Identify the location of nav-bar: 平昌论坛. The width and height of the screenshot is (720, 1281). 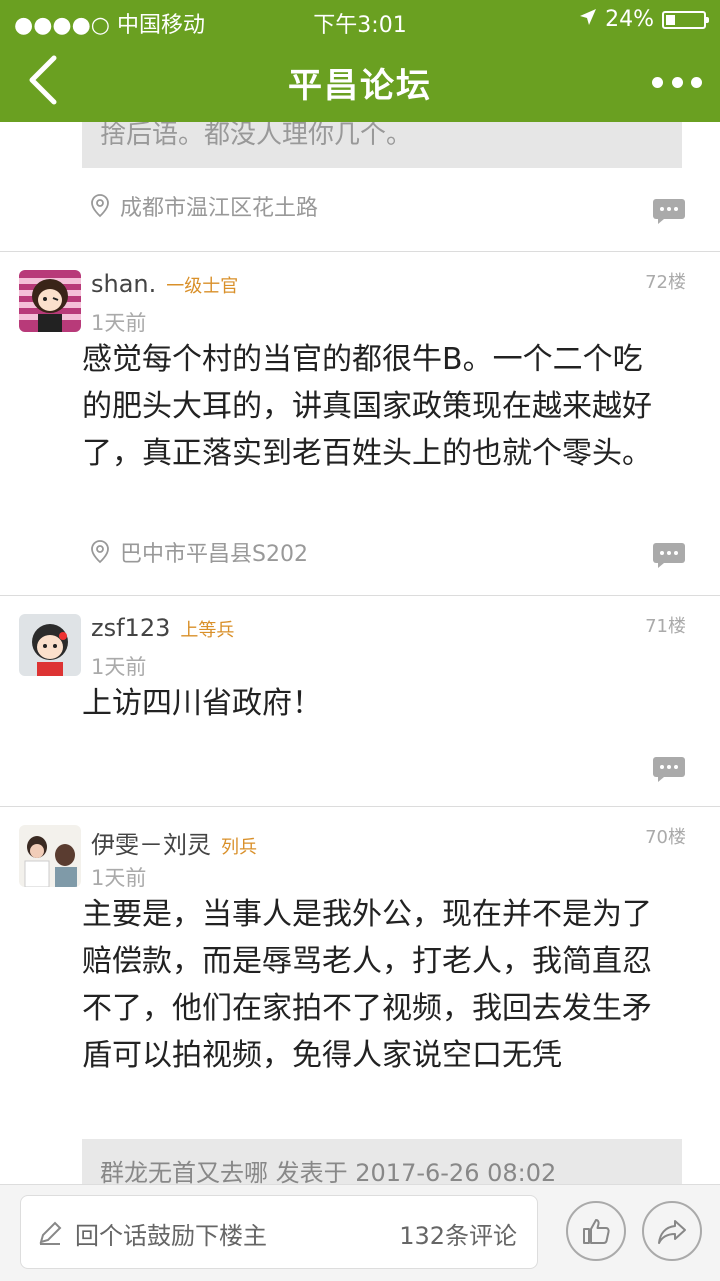
(360, 81).